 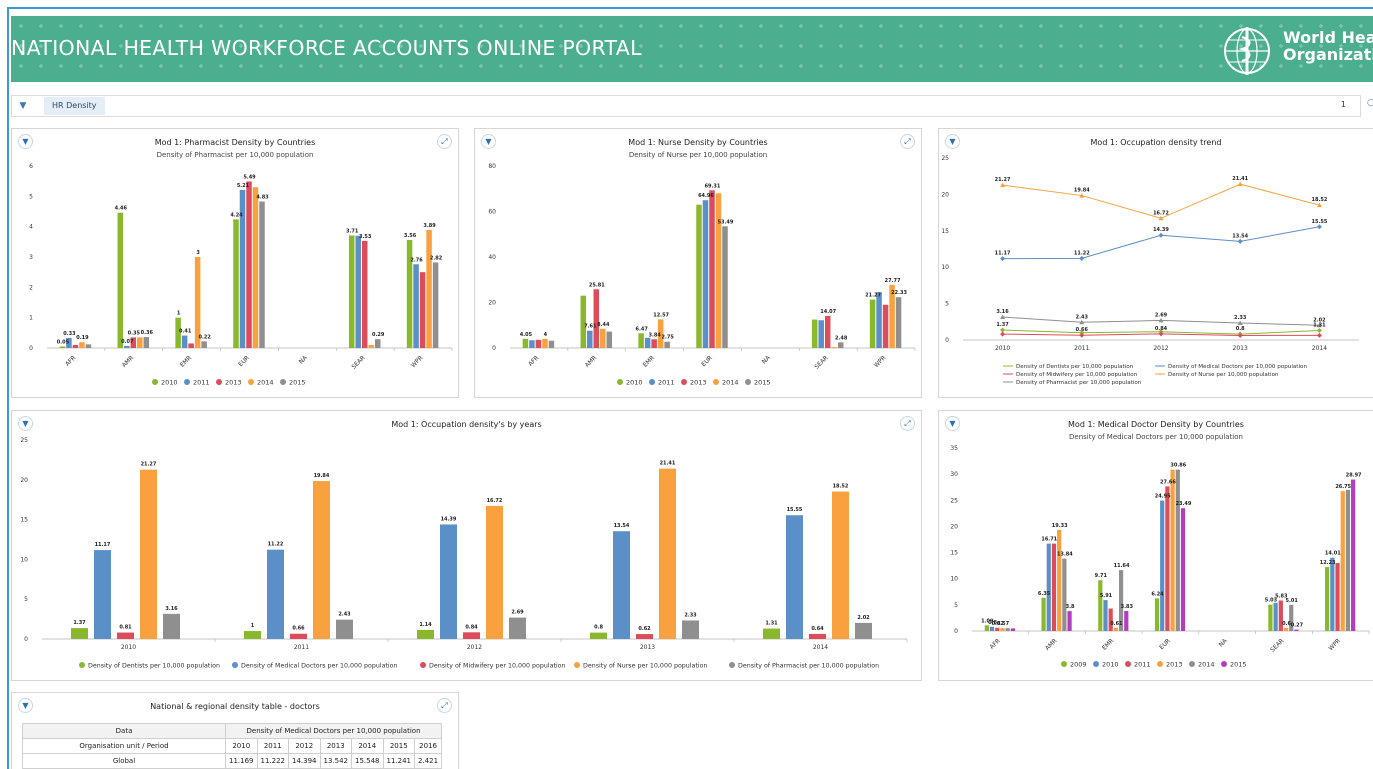 I want to click on y-tick-label: 20, so click(x=945, y=194).